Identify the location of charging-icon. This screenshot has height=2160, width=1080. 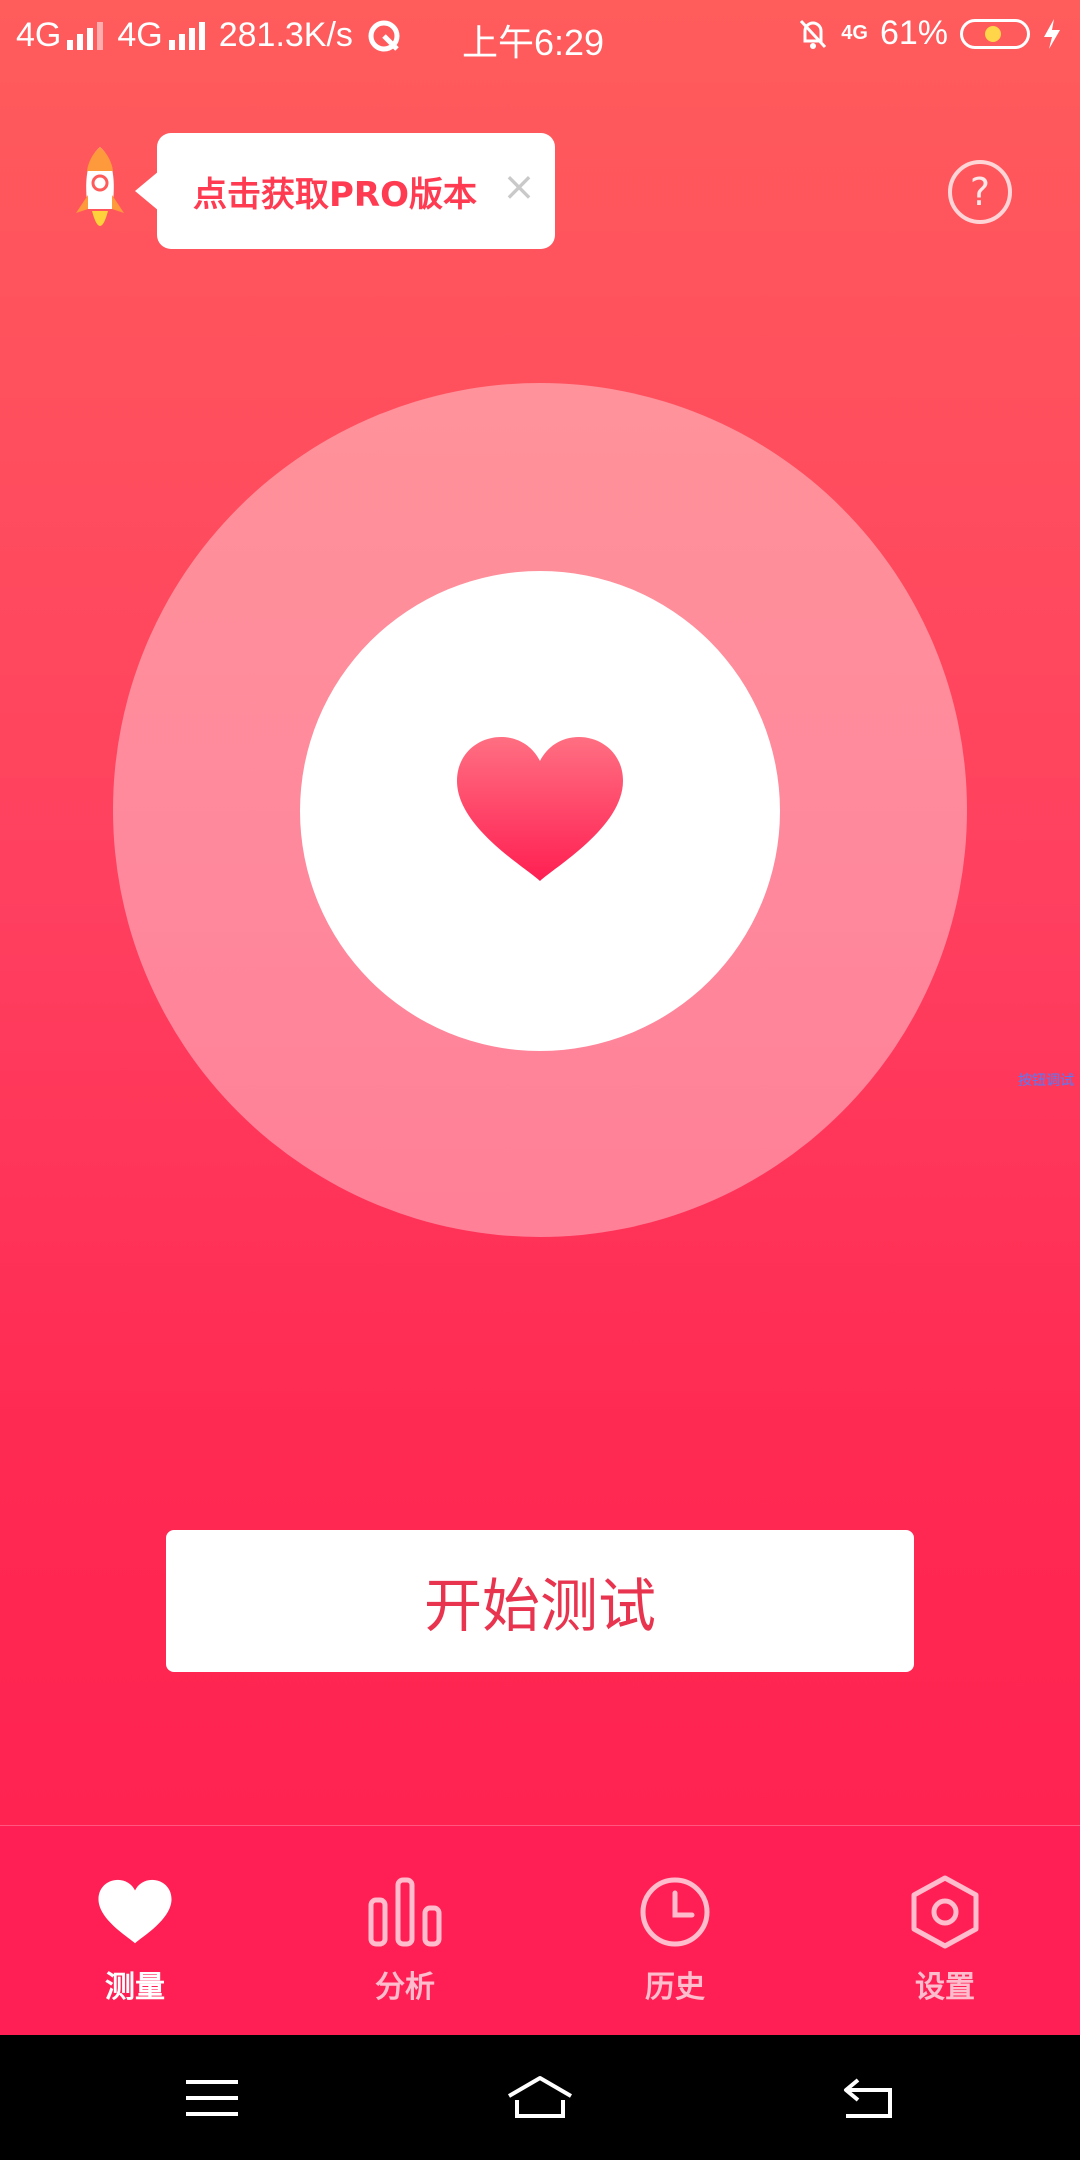
(1052, 33).